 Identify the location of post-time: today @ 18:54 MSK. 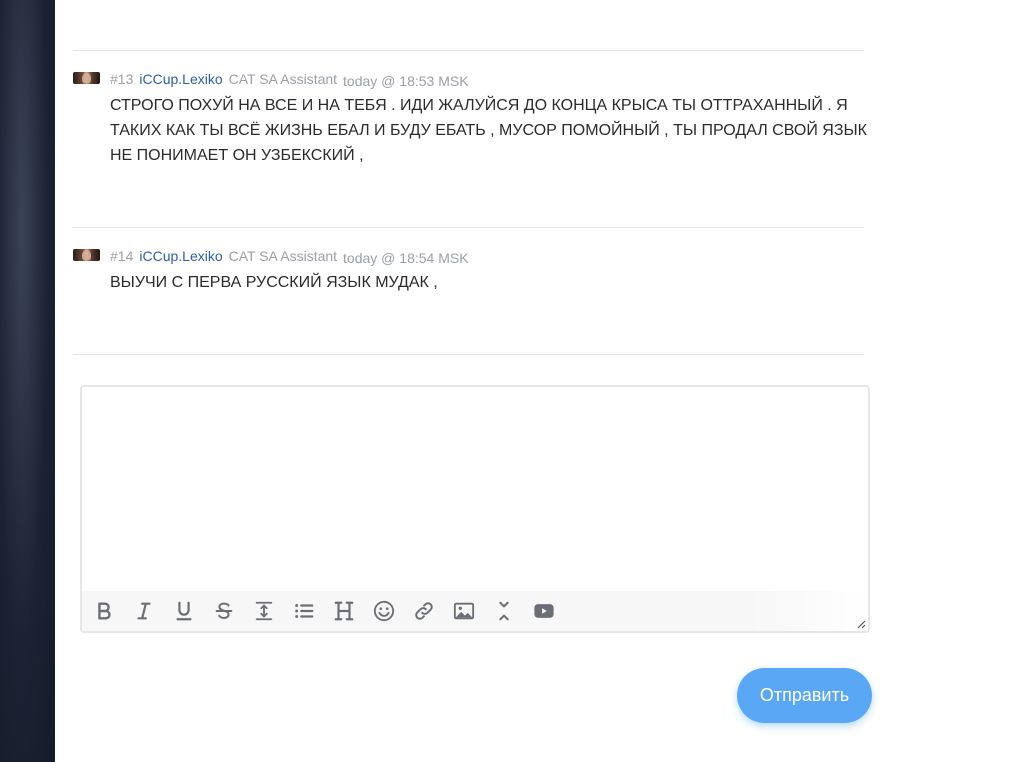
(406, 258).